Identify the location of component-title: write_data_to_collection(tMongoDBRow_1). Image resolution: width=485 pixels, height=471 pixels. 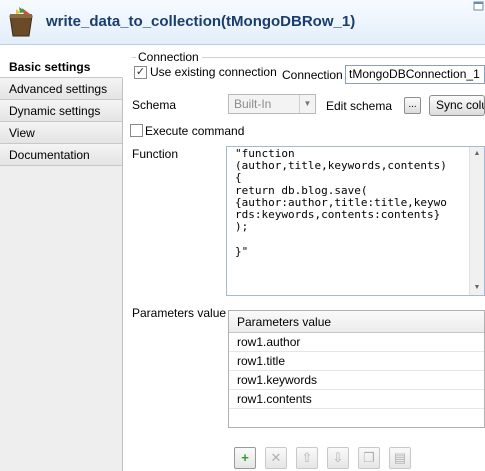
(201, 21).